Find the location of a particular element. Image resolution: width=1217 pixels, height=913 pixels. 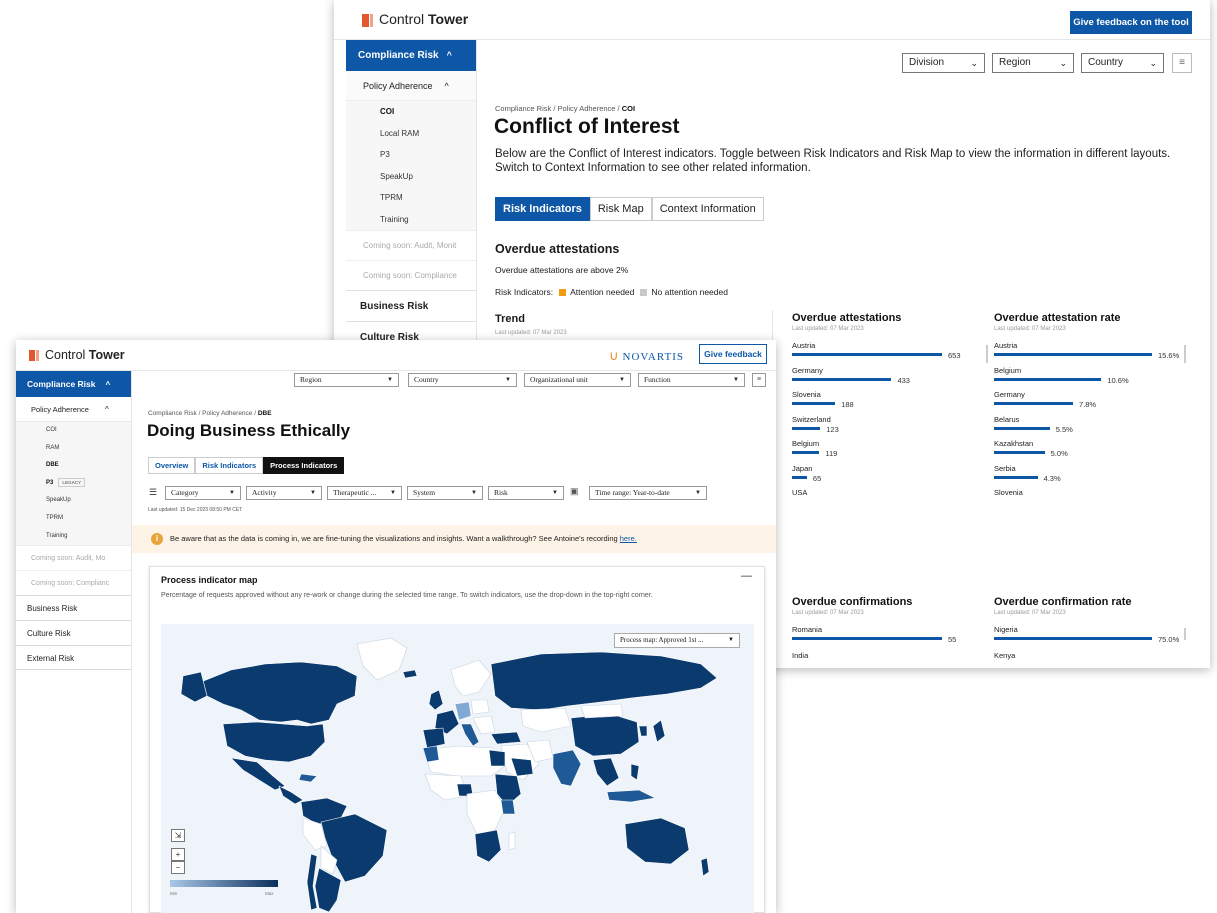

bar-row: Serbia 4.3% is located at coordinates (1084, 476).